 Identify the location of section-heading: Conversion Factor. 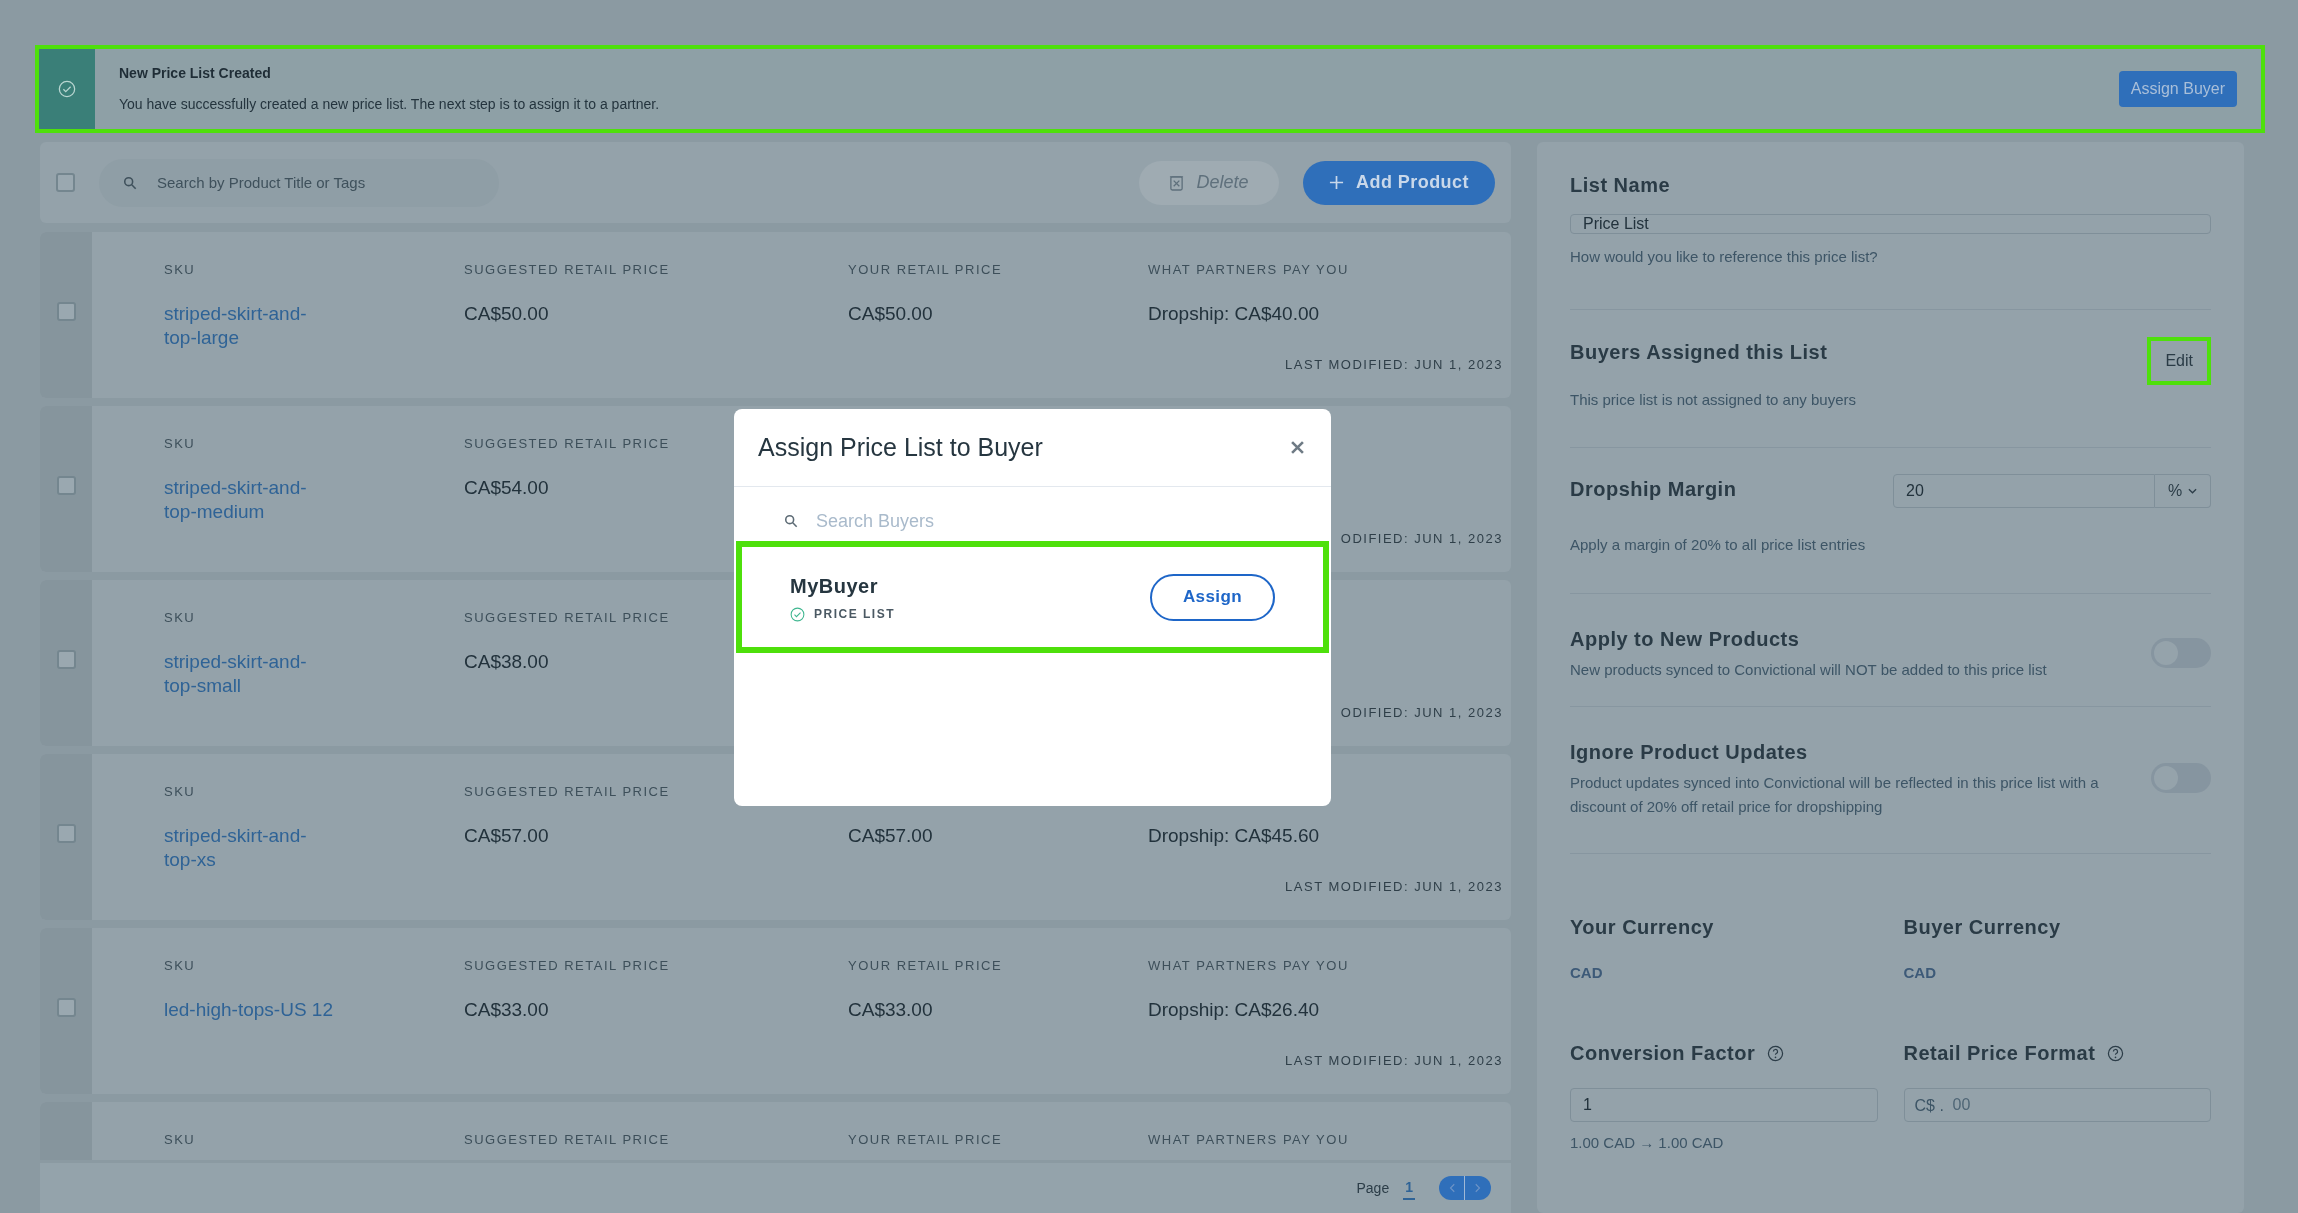
(1663, 1053).